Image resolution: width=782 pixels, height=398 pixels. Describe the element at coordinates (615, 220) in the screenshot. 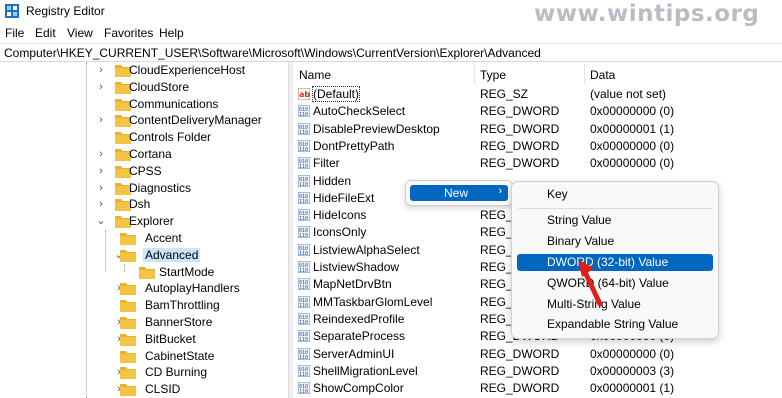

I see `menu-item-string-value: String Value` at that location.